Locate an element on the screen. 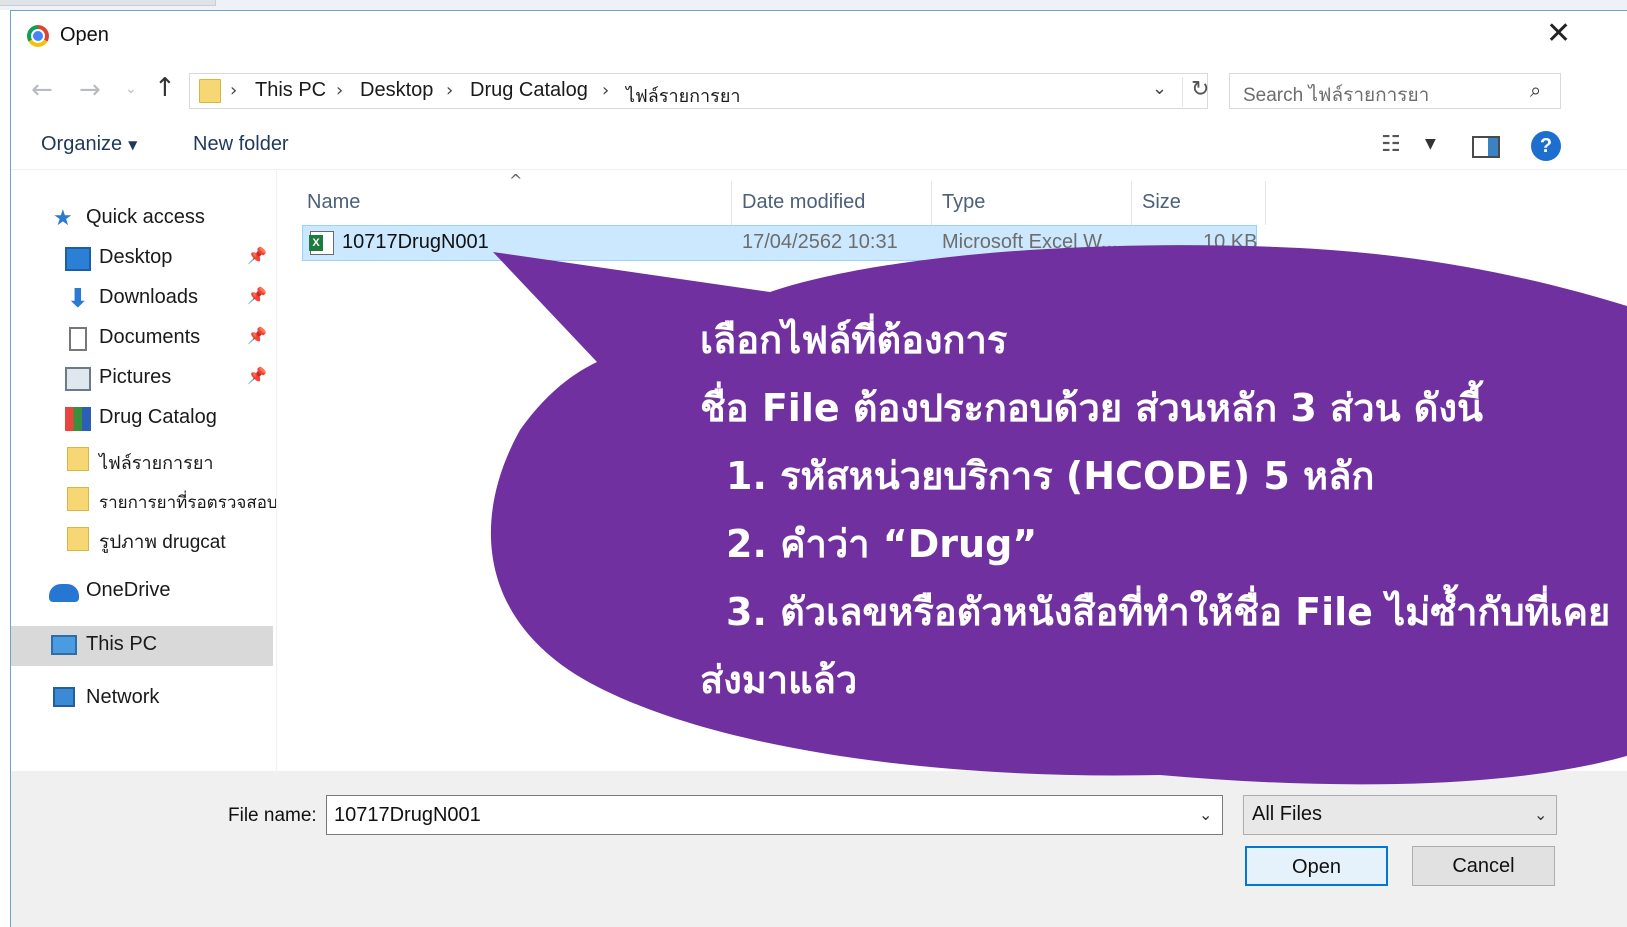 Image resolution: width=1627 pixels, height=927 pixels. sidebar-item-label: This PC is located at coordinates (122, 644).